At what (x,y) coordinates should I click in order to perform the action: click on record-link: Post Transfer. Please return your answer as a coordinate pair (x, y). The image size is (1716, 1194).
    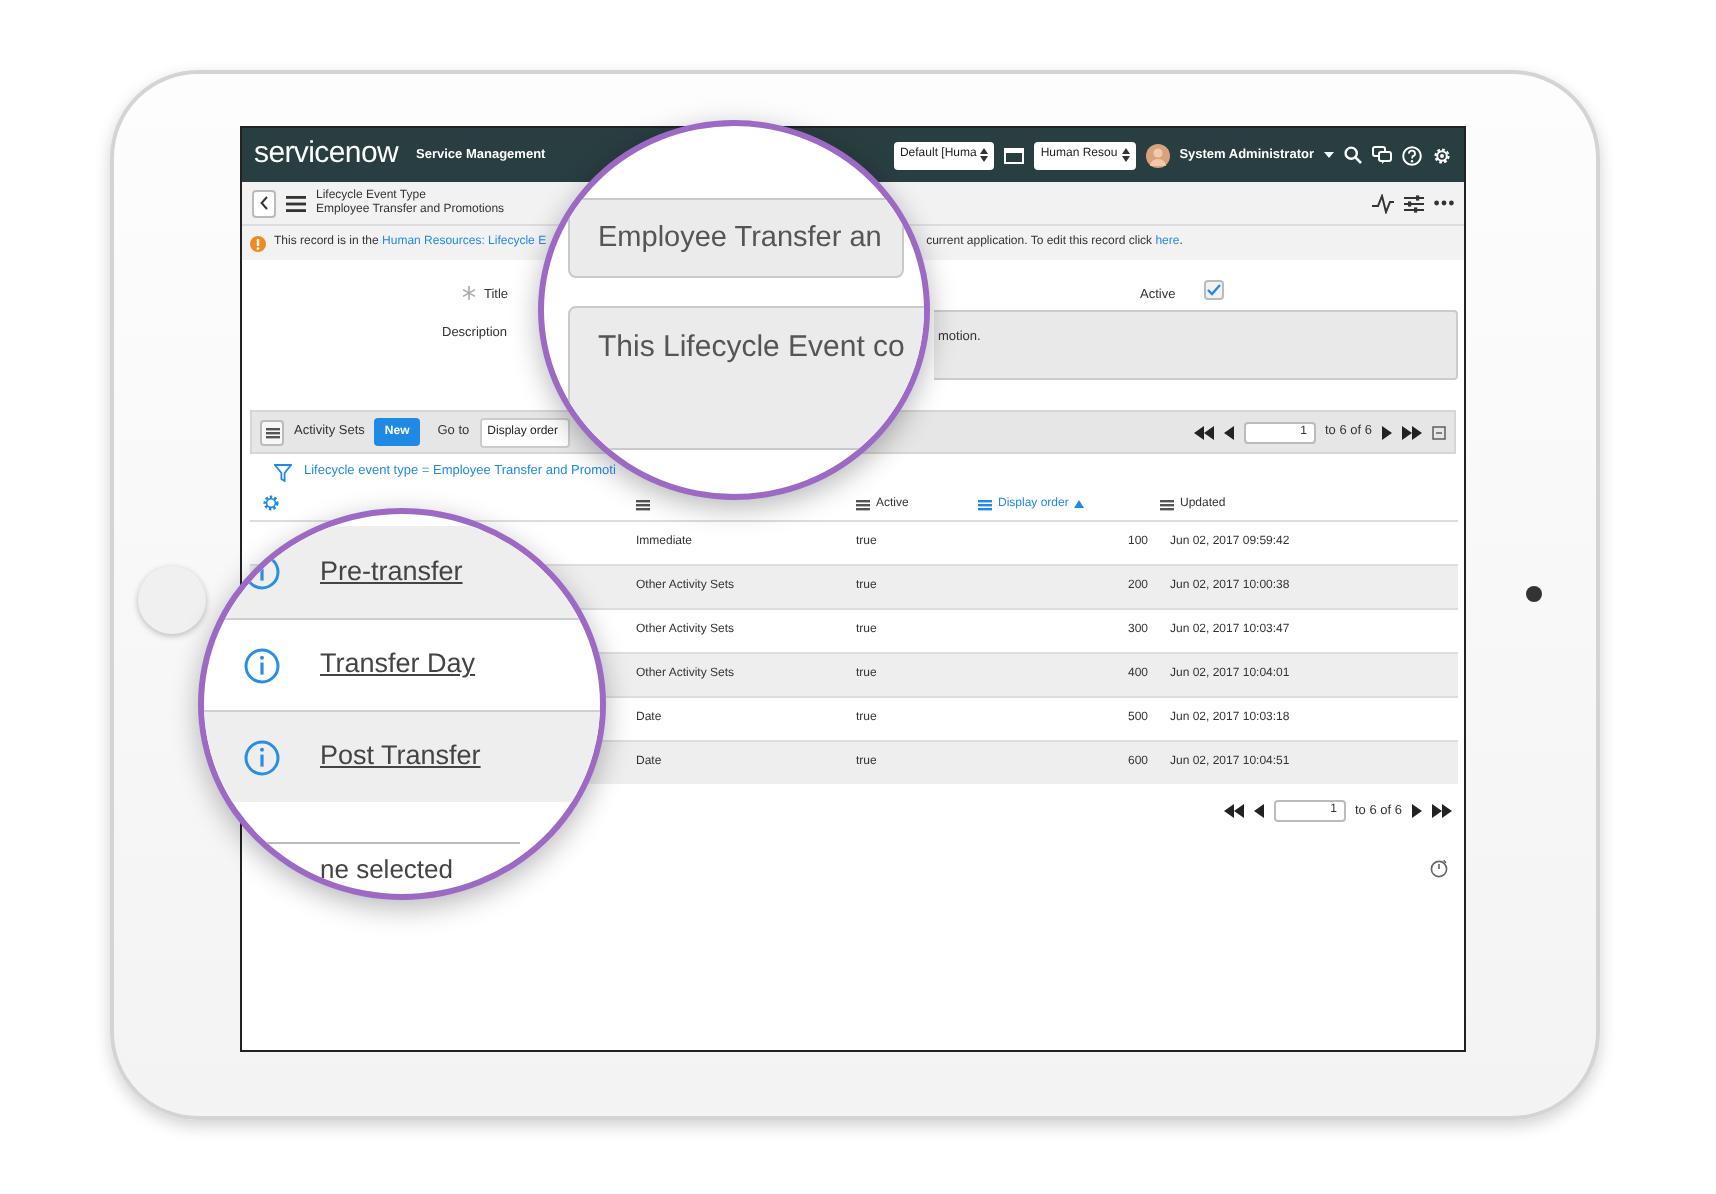
    Looking at the image, I should click on (400, 757).